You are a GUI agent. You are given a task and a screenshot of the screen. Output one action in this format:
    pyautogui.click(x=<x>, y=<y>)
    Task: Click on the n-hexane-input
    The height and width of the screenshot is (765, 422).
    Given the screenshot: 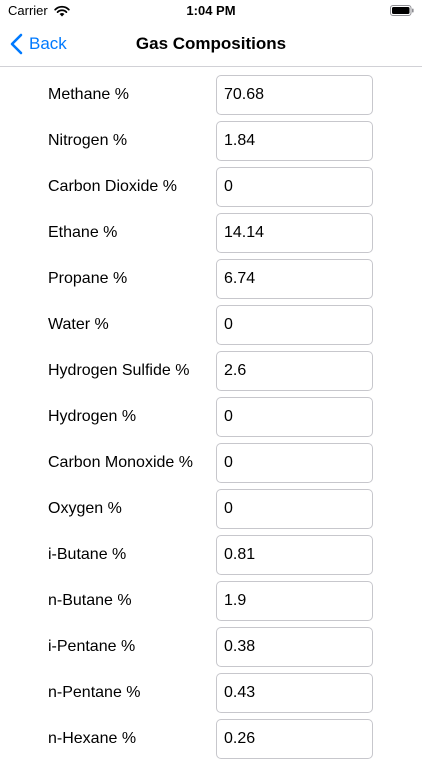 What is the action you would take?
    pyautogui.click(x=294, y=739)
    